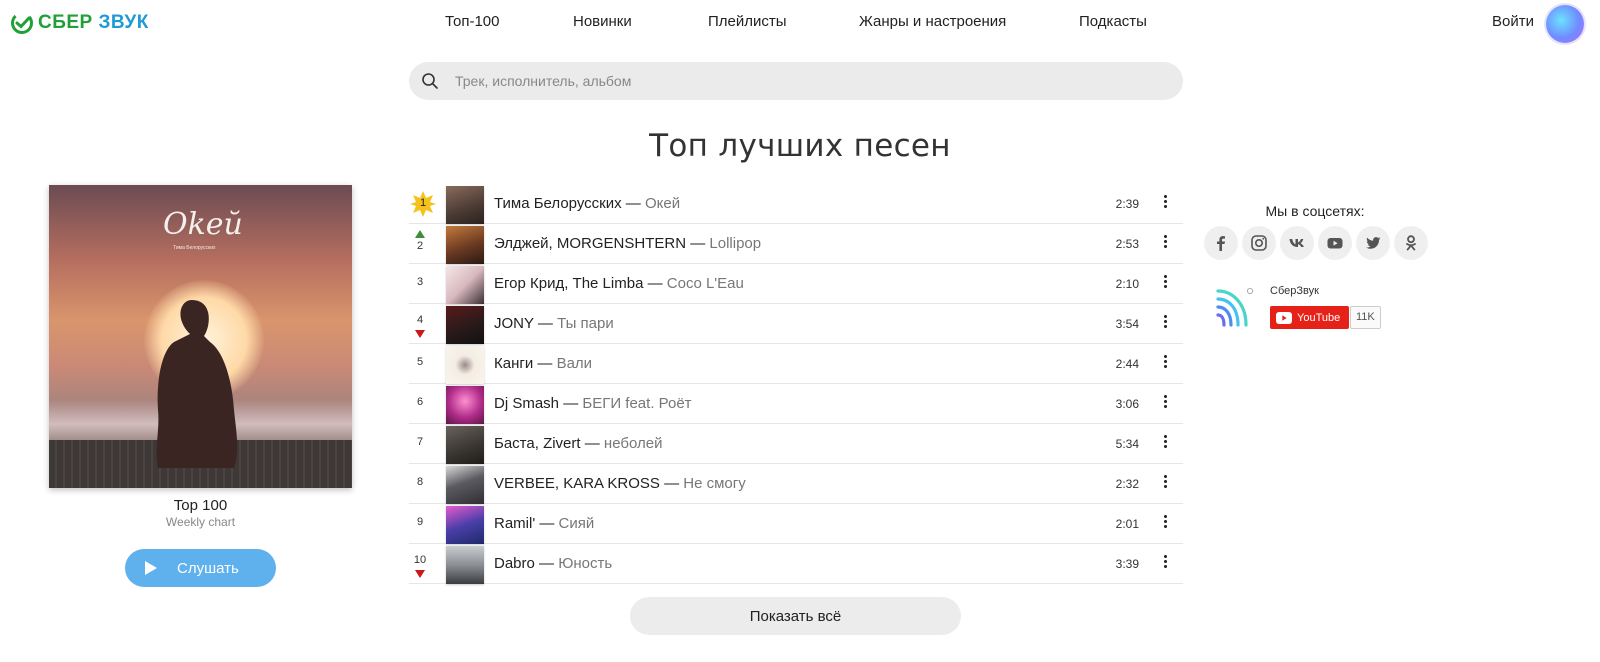 This screenshot has width=1600, height=662. Describe the element at coordinates (577, 523) in the screenshot. I see `track-title: Сияй` at that location.